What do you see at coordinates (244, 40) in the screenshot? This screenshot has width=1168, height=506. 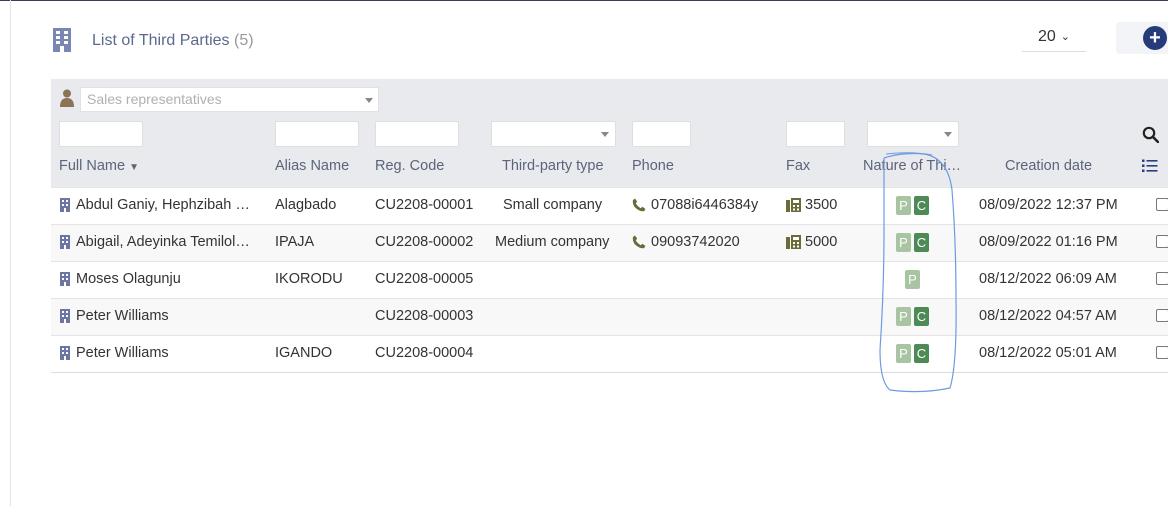 I see `record-count: (5)` at bounding box center [244, 40].